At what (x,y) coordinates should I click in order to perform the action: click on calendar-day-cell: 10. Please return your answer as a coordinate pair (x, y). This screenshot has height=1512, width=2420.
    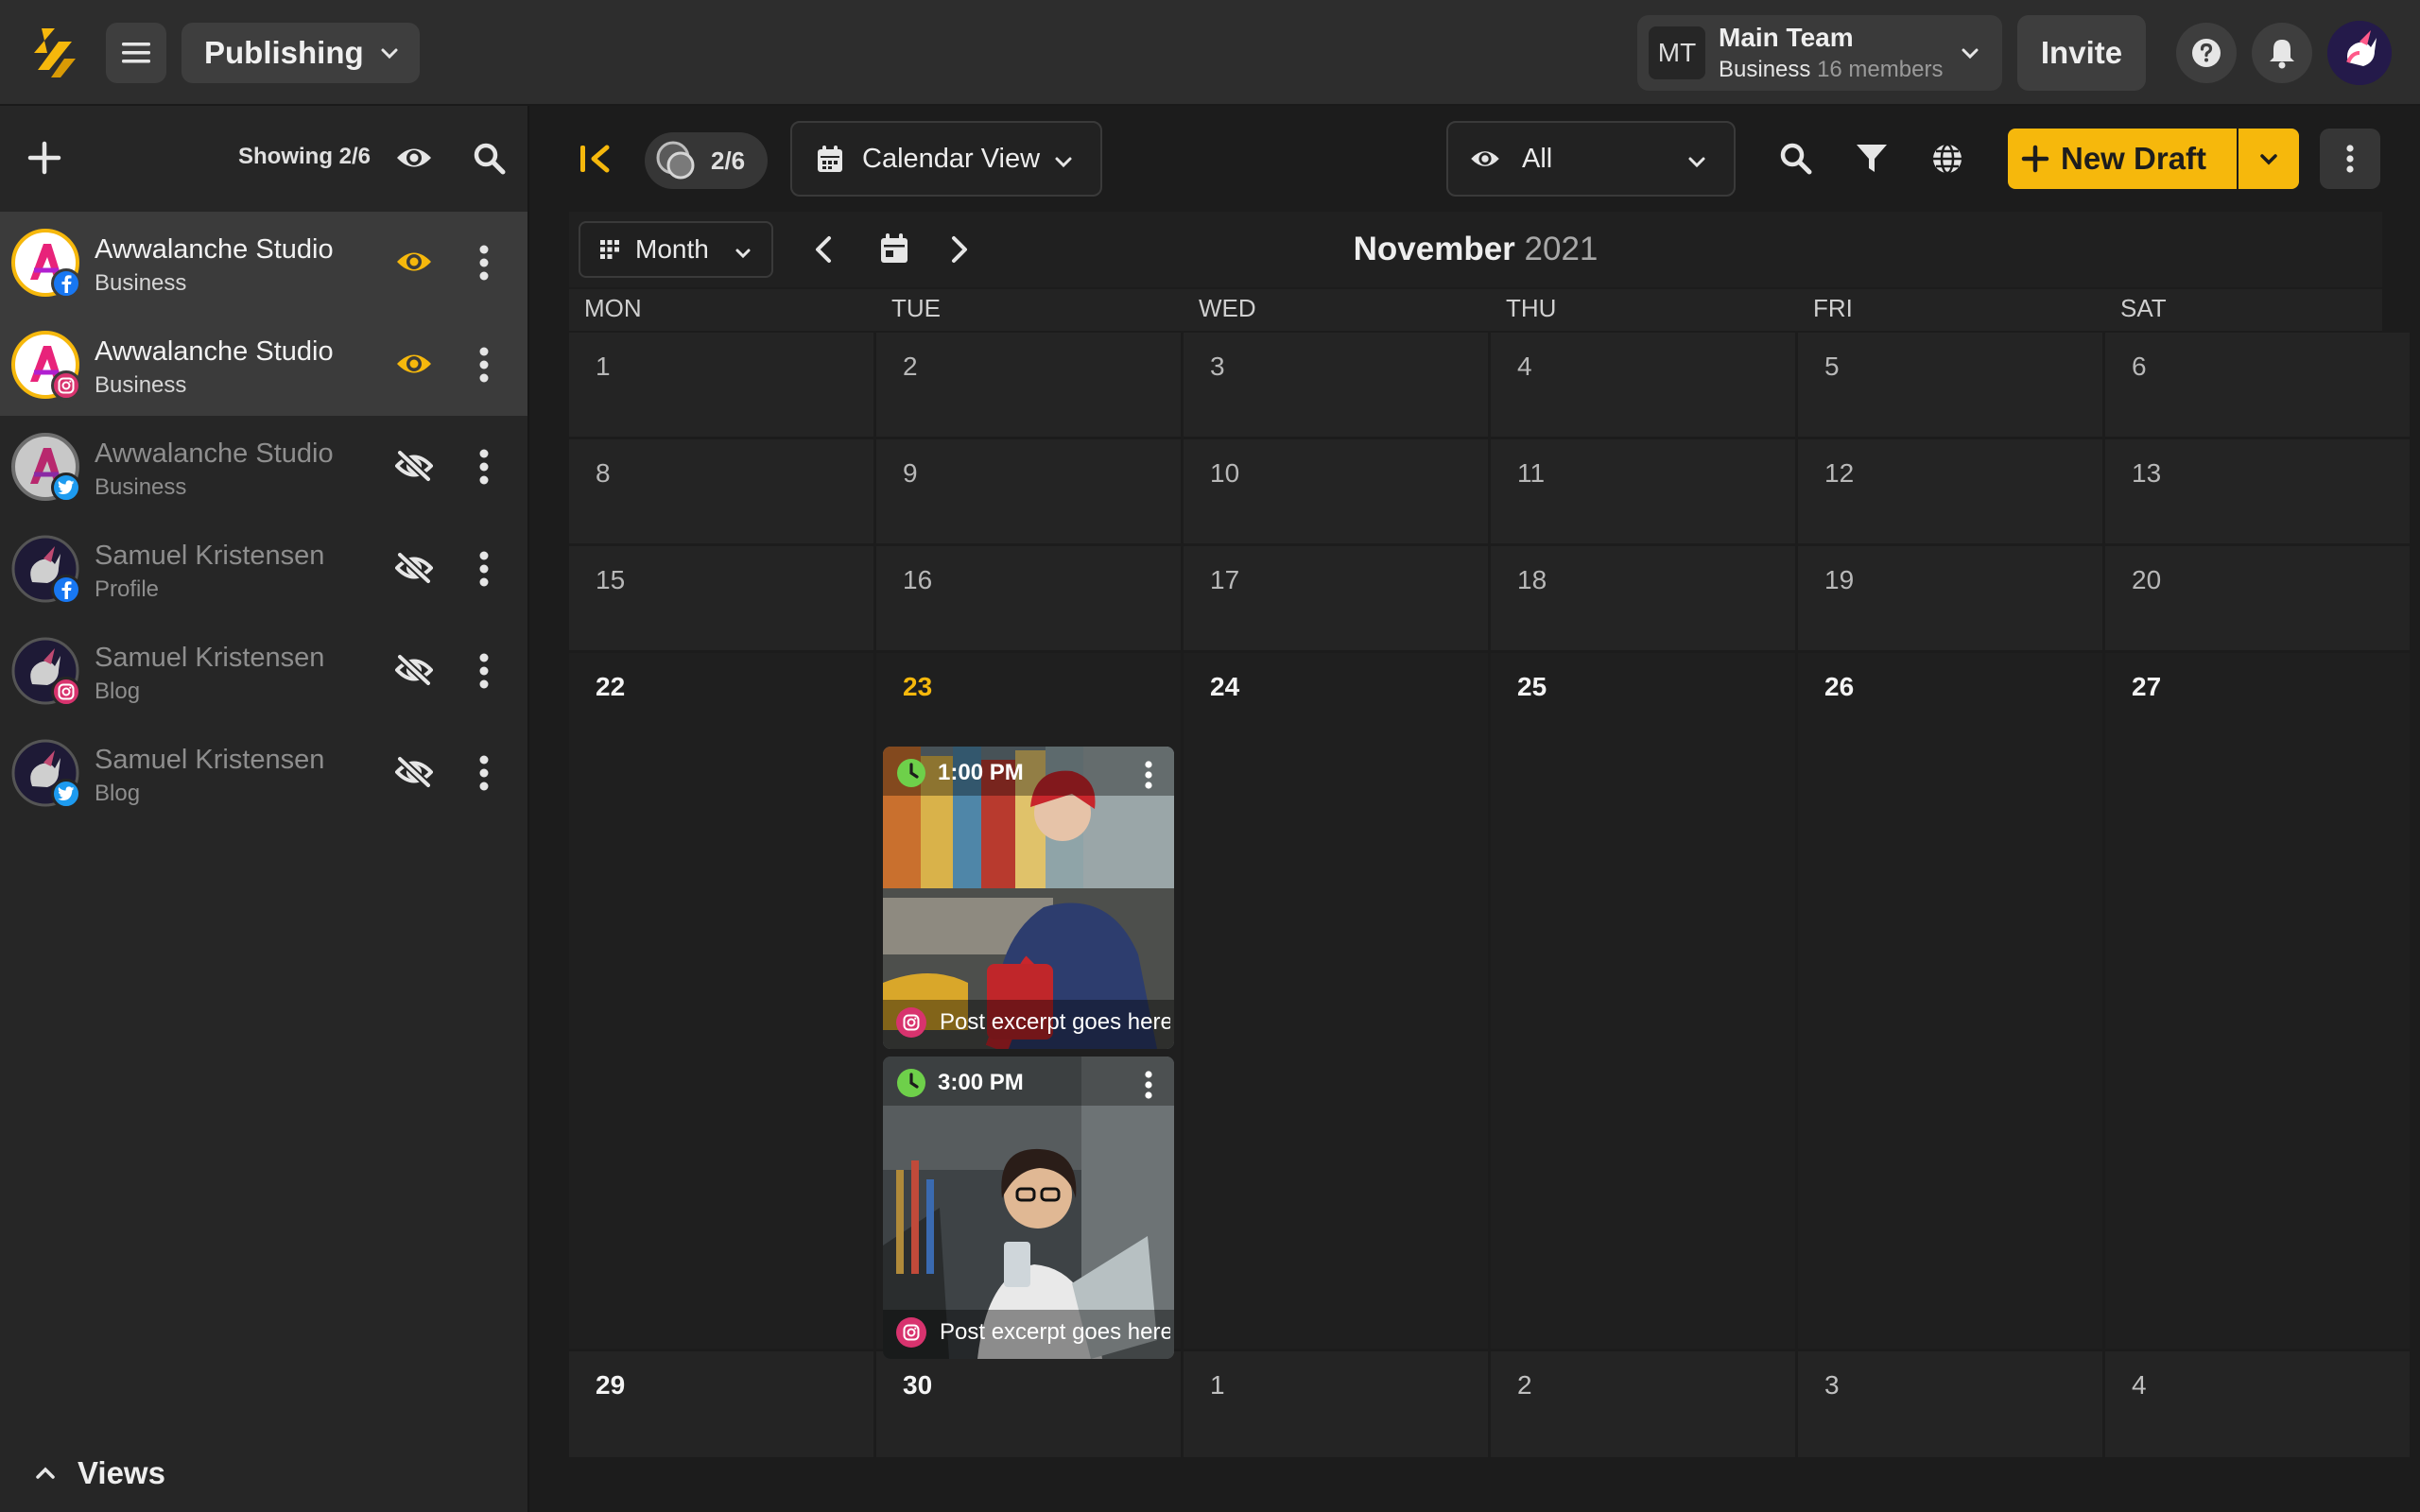
    Looking at the image, I should click on (1336, 491).